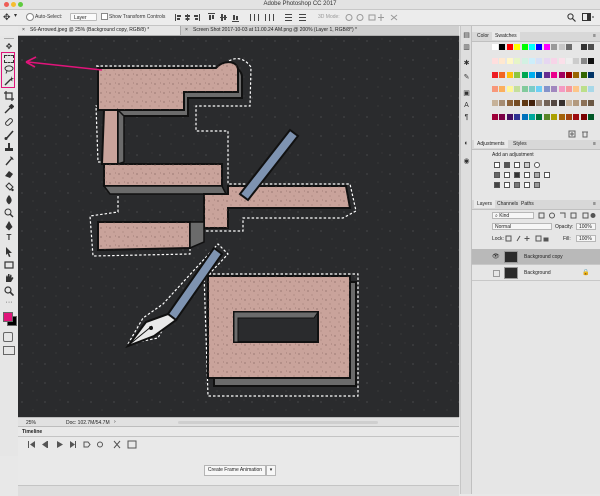 The height and width of the screenshot is (496, 600). I want to click on timeline-controls, so click(83, 444).